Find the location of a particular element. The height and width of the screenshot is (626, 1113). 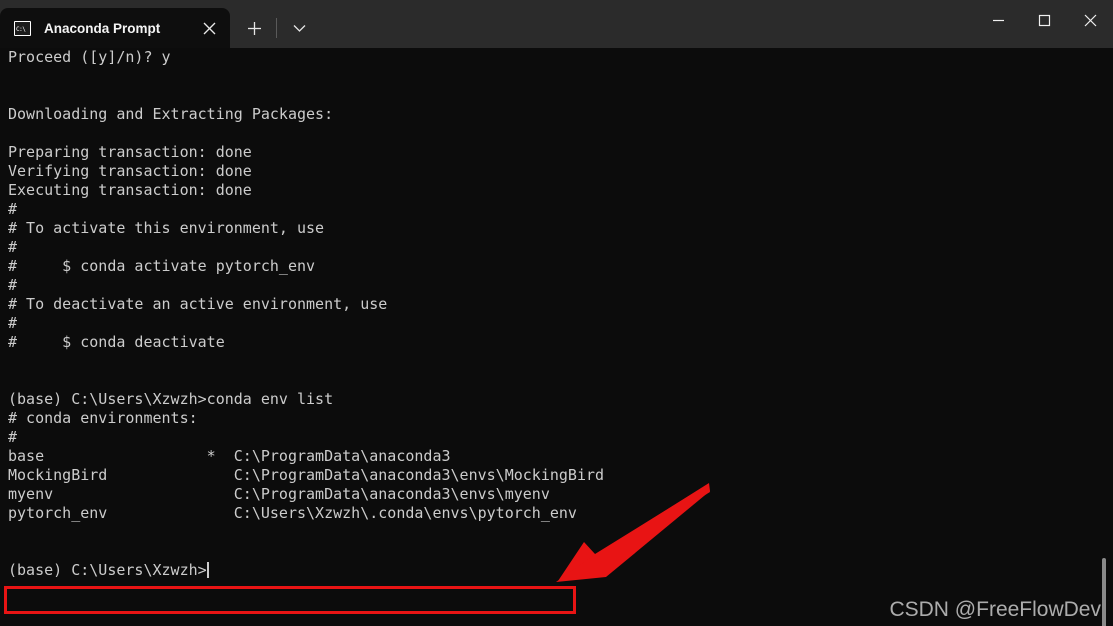

tab-title: Anaconda Prompt is located at coordinates (102, 28).